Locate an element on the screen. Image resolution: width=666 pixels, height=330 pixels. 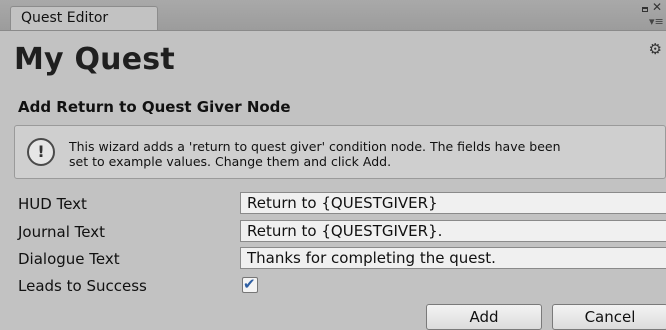
leads-to-success-checkbox: ✔ is located at coordinates (250, 284).